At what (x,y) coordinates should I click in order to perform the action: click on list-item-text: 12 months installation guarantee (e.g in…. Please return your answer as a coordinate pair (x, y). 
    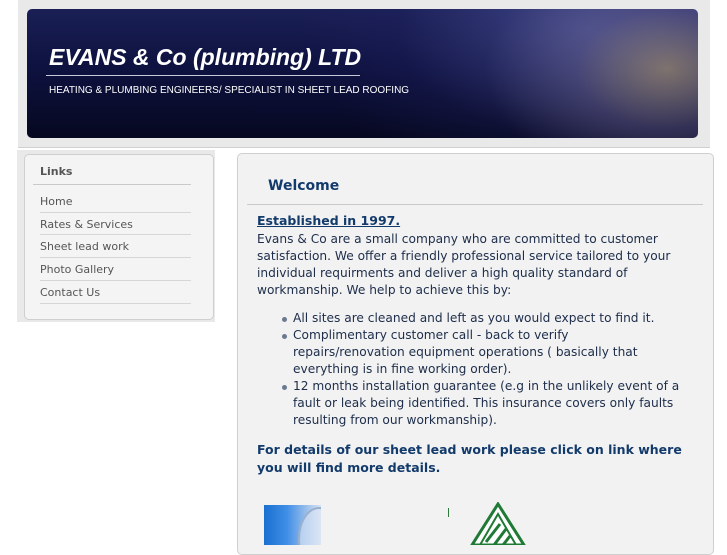
    Looking at the image, I should click on (486, 403).